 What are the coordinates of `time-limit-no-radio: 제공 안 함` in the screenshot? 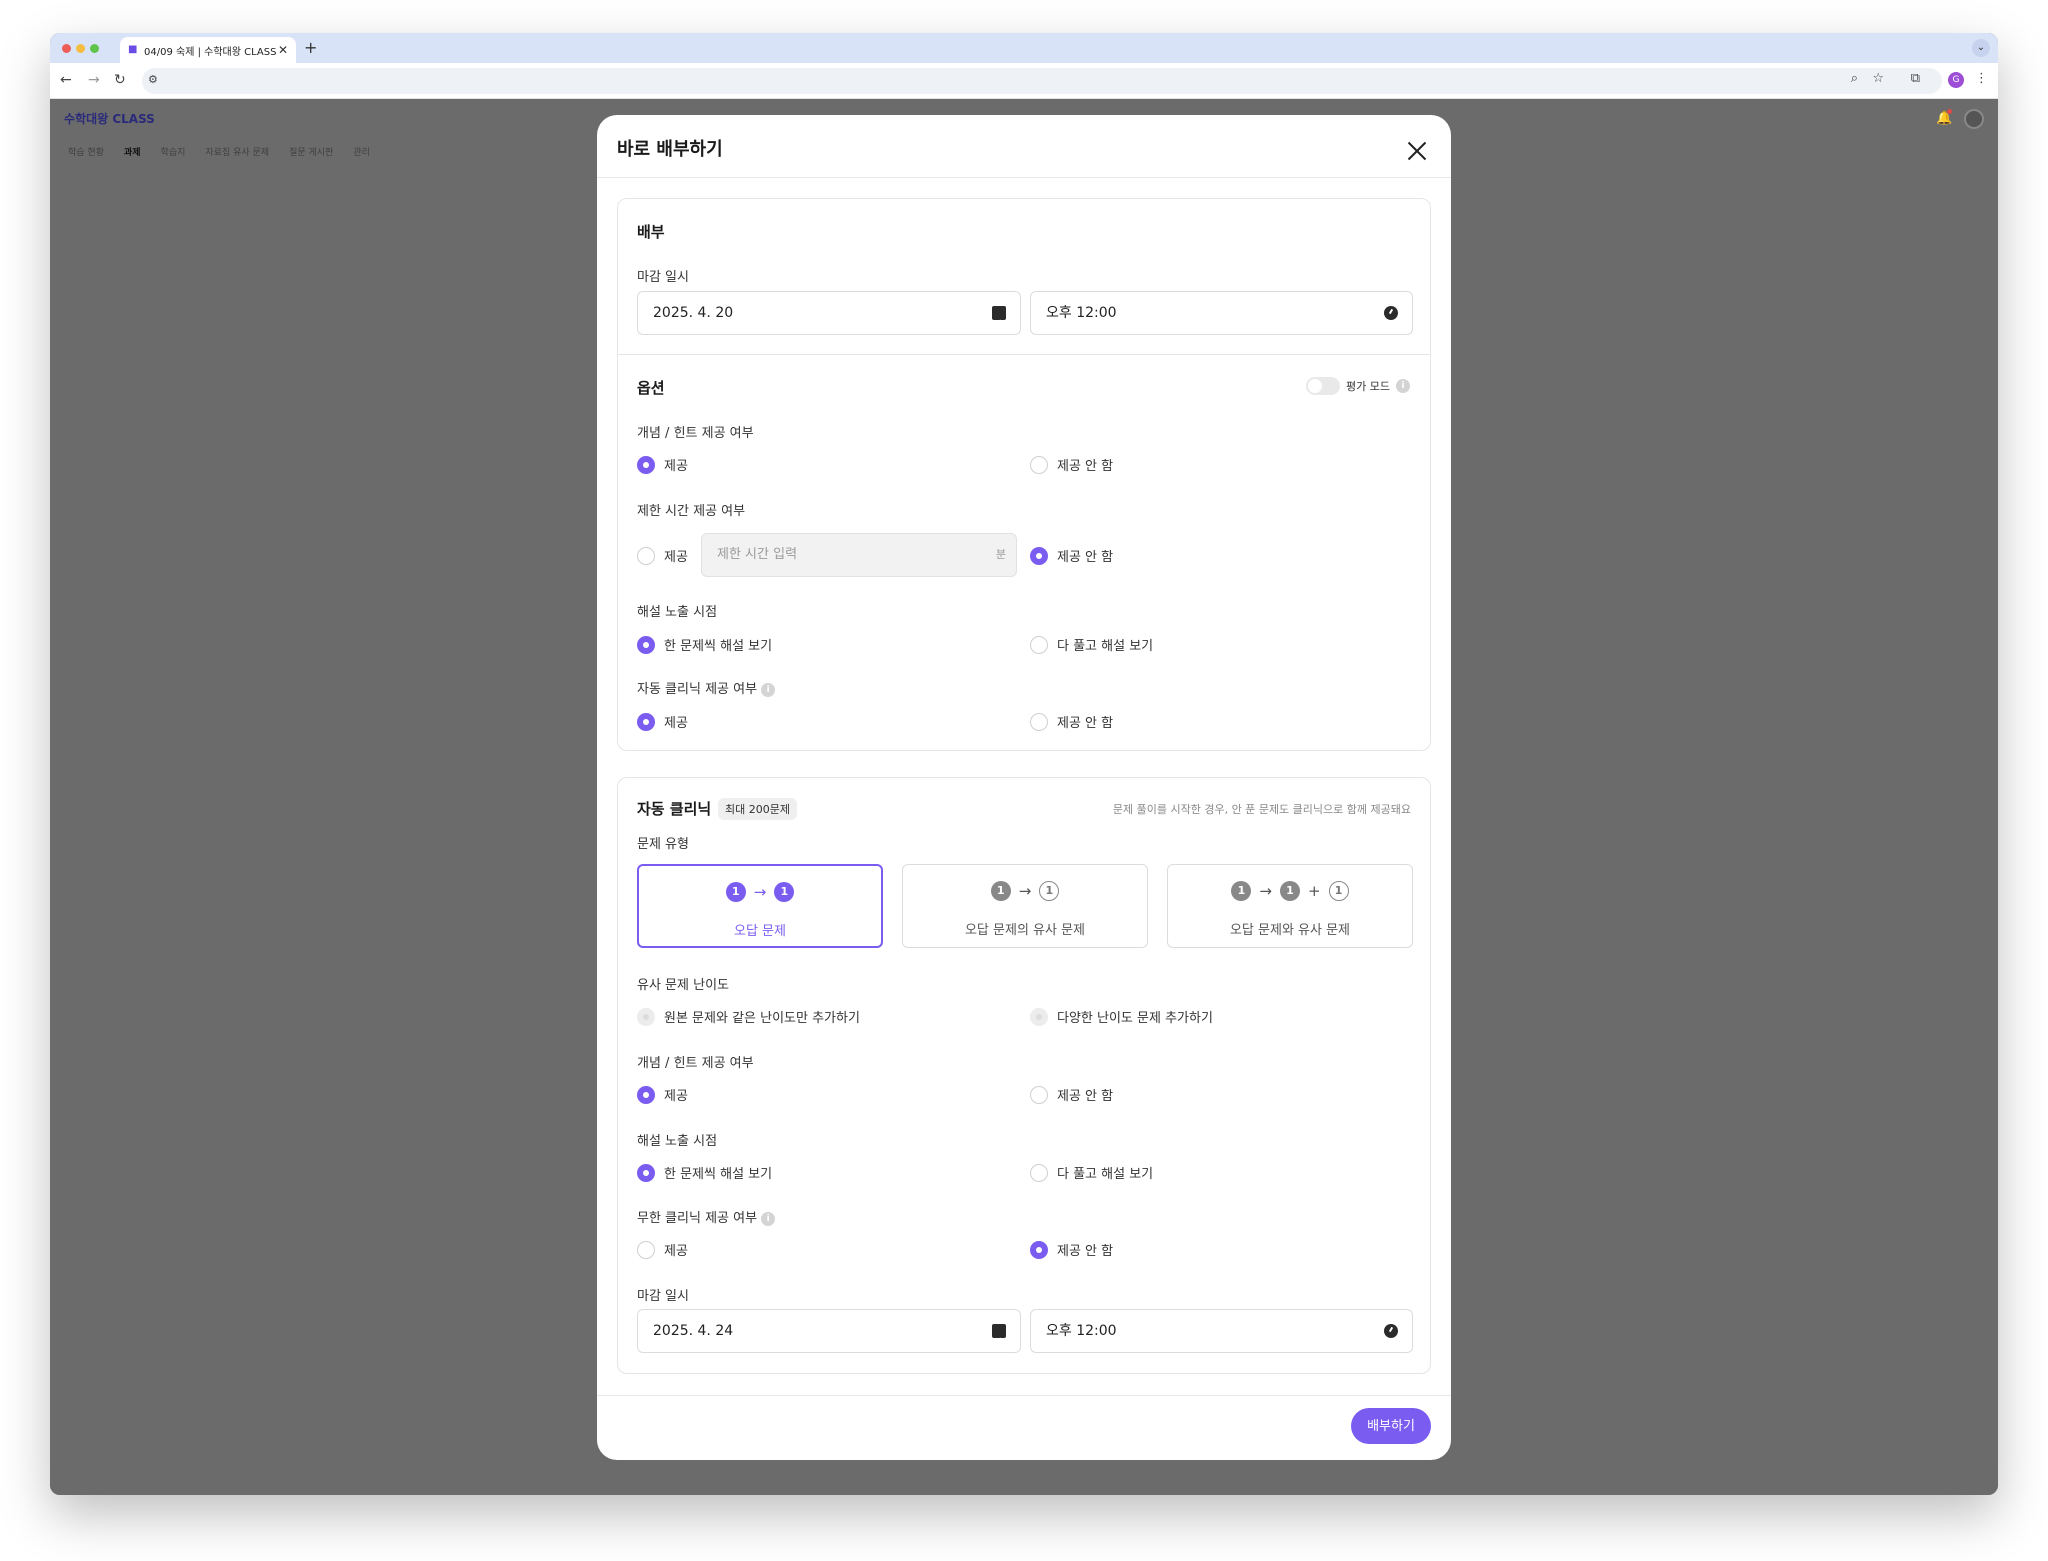 It's located at (1071, 555).